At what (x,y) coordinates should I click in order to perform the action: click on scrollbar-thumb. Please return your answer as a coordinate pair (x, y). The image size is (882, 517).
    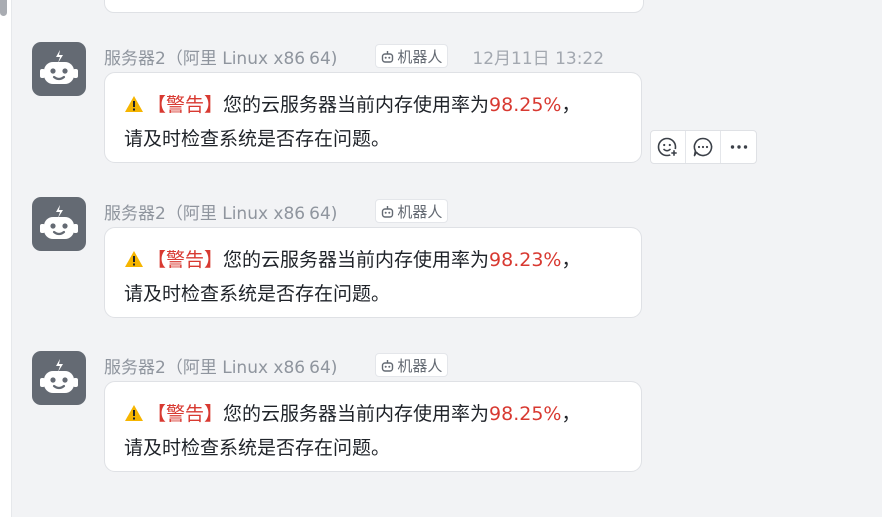
    Looking at the image, I should click on (3, 8).